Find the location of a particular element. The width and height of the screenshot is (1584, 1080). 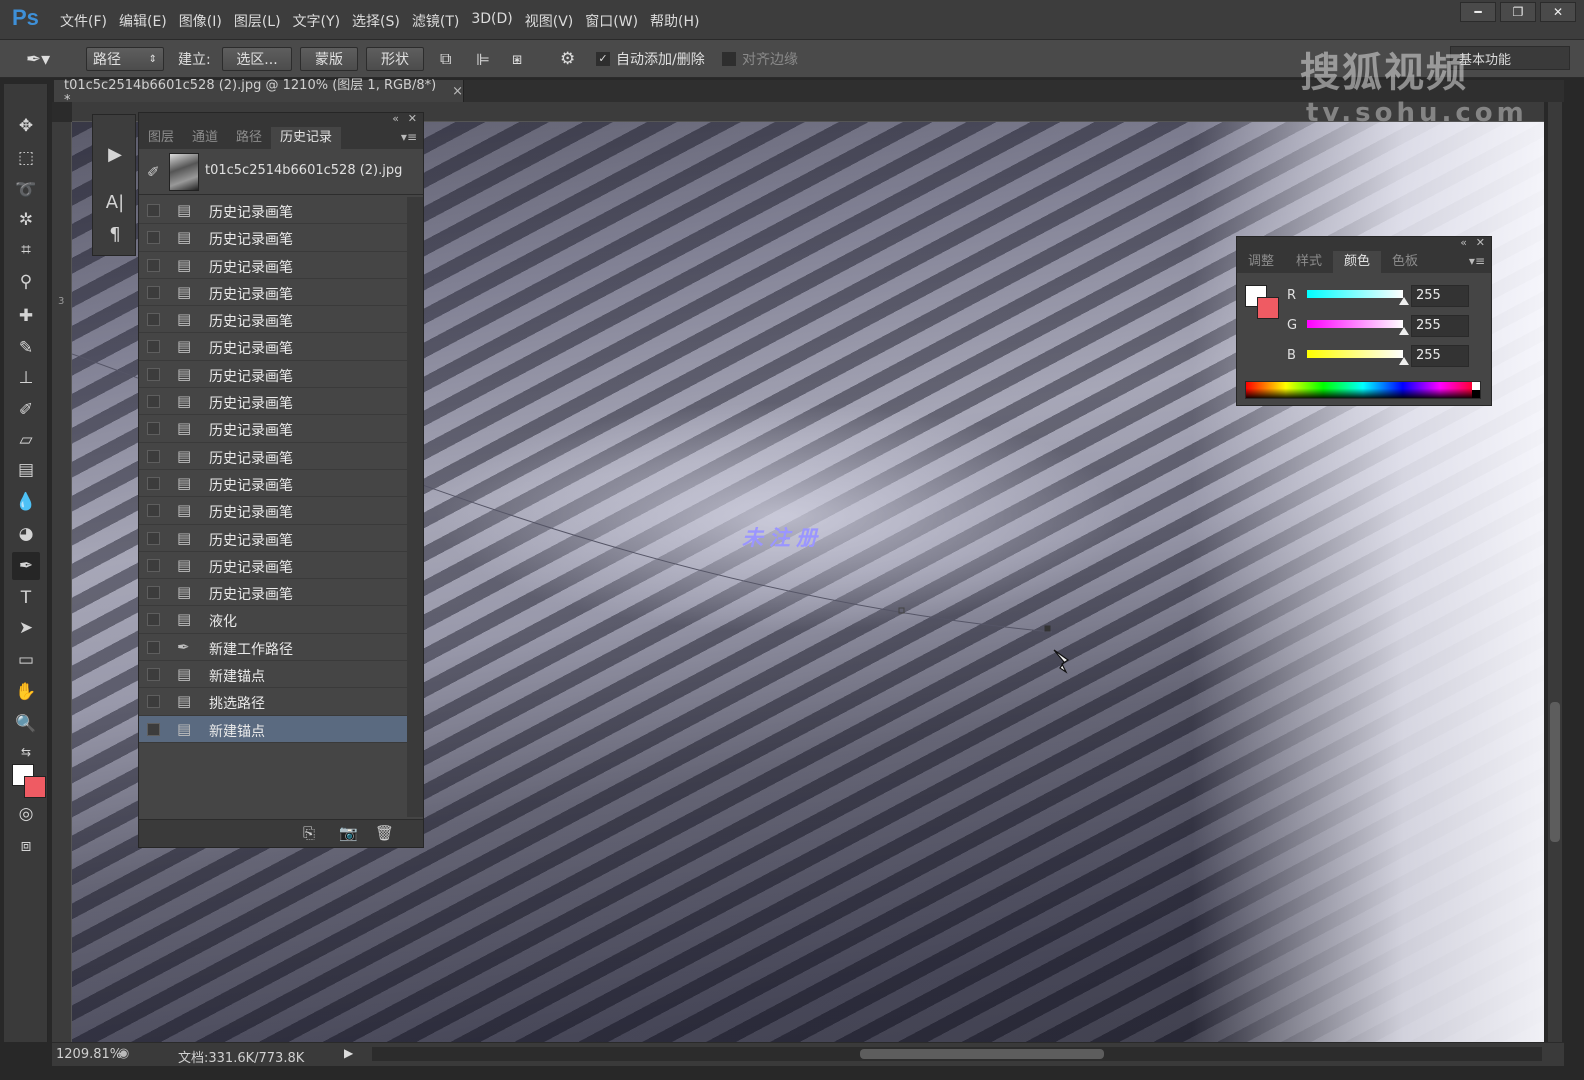

maximize-button: ❐ is located at coordinates (1518, 12).